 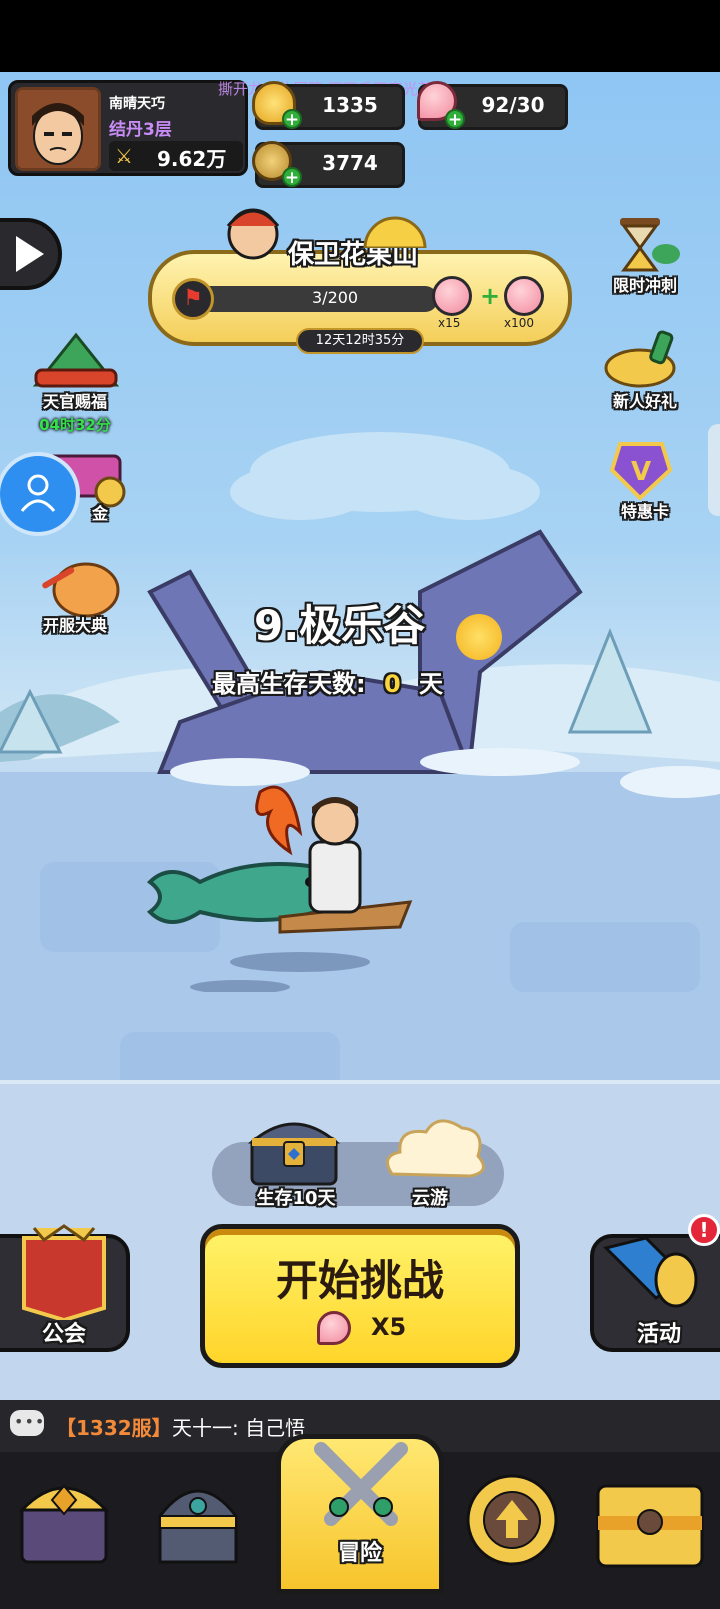 I want to click on start-challenge-label: 开始挑战, so click(x=359, y=1280).